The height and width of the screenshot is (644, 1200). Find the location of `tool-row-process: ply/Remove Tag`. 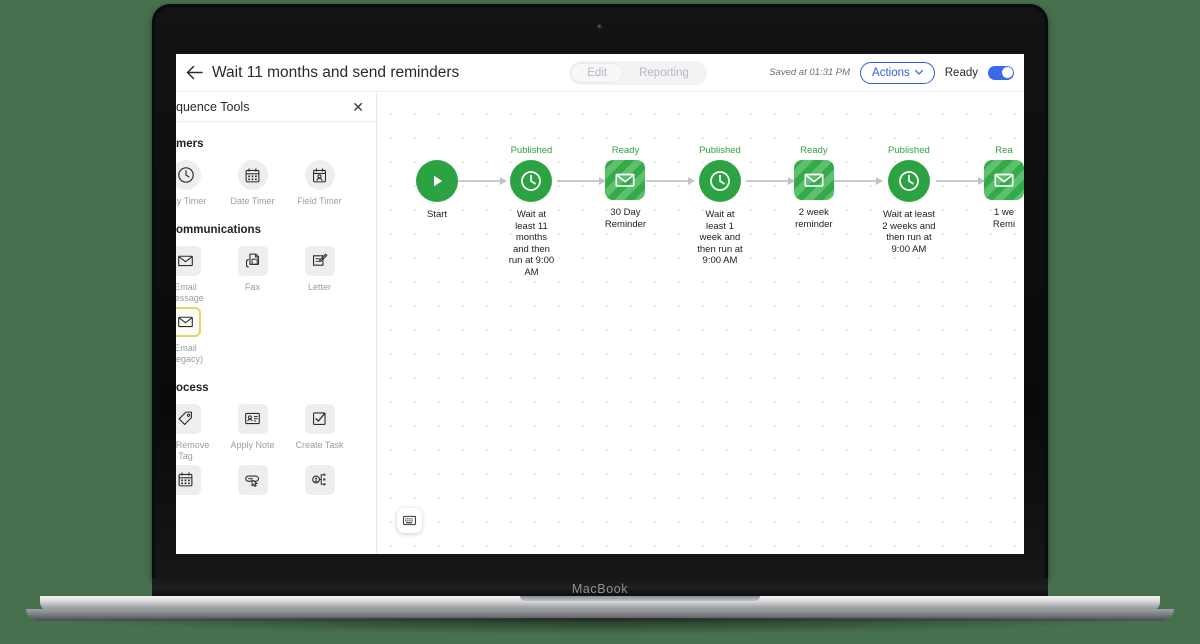

tool-row-process: ply/Remove Tag is located at coordinates (276, 432).